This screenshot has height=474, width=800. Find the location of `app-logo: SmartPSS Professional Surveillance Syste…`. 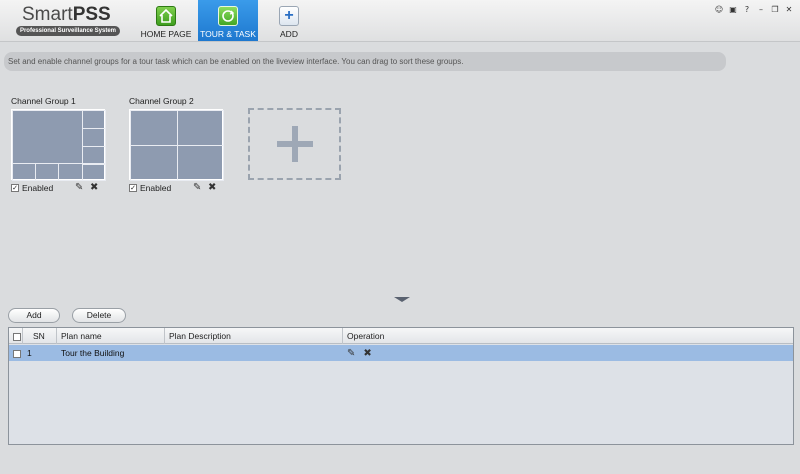

app-logo: SmartPSS Professional Surveillance Syste… is located at coordinates (65, 20).